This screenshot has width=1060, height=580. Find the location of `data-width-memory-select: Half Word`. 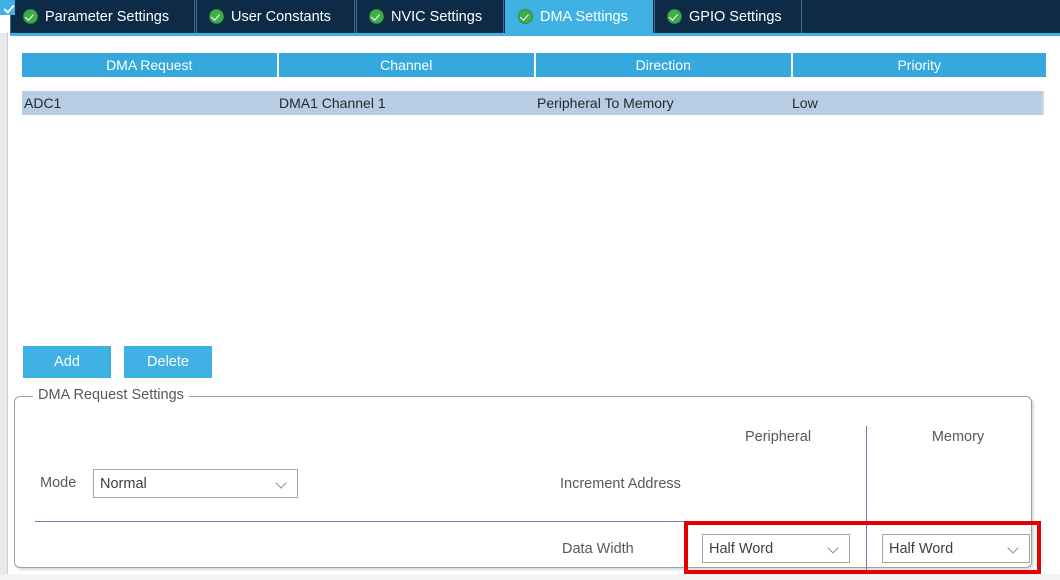

data-width-memory-select: Half Word is located at coordinates (956, 548).